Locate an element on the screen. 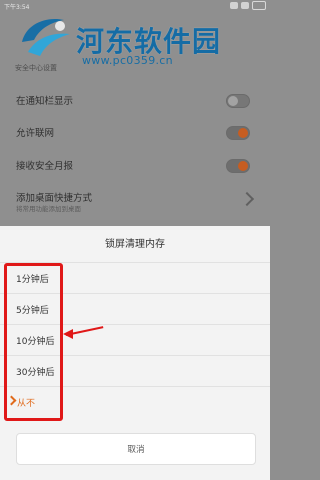 The width and height of the screenshot is (320, 480). setting-add-shortcut: 添加桌面快捷方式 将常用功能添加到桌面 is located at coordinates (135, 201).